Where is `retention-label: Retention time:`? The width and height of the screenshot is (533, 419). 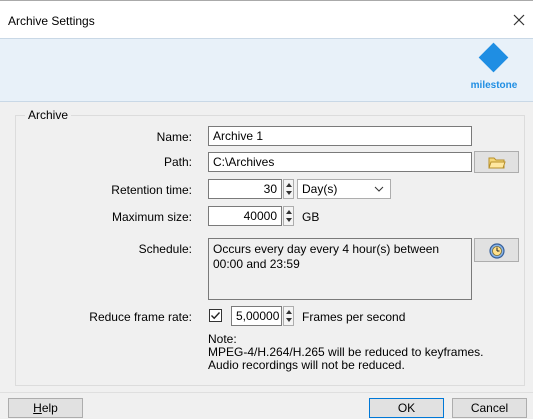
retention-label: Retention time: is located at coordinates (151, 190).